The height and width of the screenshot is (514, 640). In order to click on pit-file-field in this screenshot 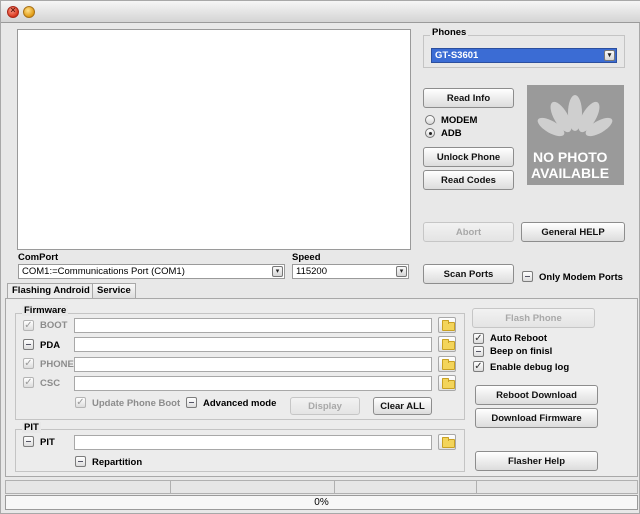, I will do `click(253, 442)`.